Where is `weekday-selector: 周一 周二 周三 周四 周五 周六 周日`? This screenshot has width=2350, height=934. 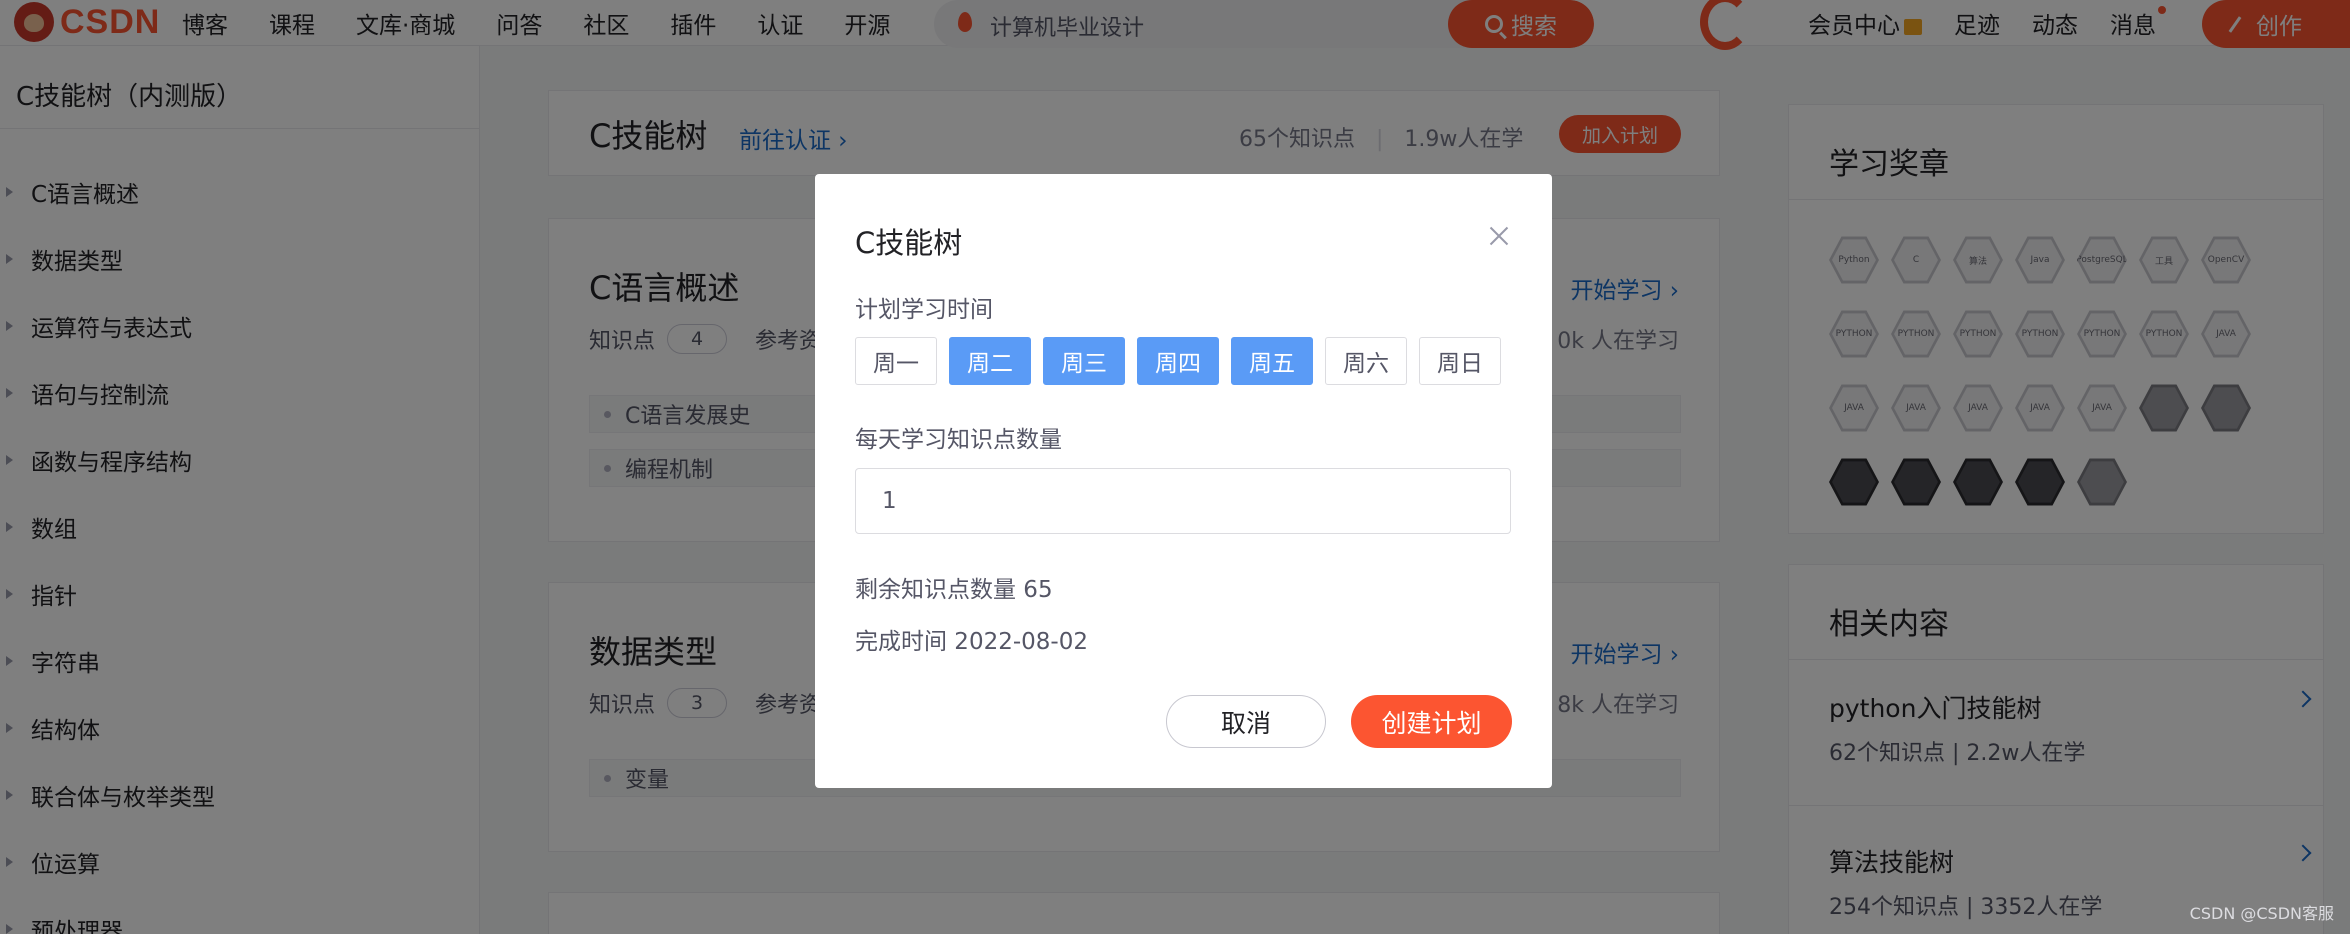
weekday-selector: 周一 周二 周三 周四 周五 周六 周日 is located at coordinates (1184, 361).